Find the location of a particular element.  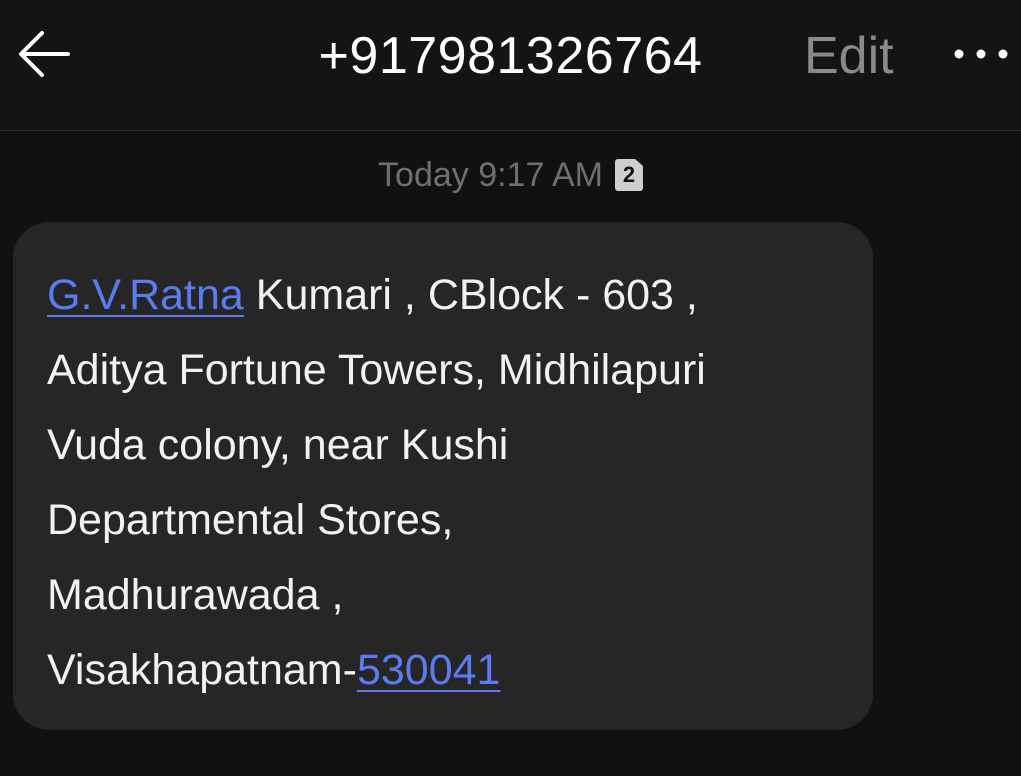

message-text: Visakhapatnam- is located at coordinates (202, 670).